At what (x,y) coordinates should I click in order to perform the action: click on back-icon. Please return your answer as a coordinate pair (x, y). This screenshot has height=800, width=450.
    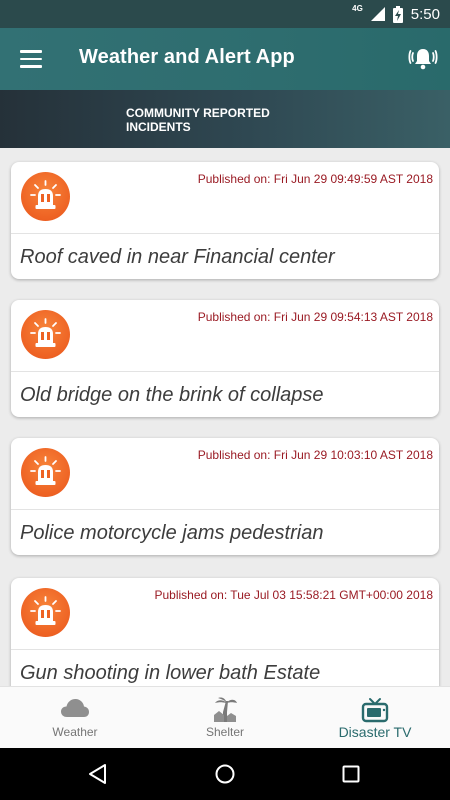
    Looking at the image, I should click on (98, 774).